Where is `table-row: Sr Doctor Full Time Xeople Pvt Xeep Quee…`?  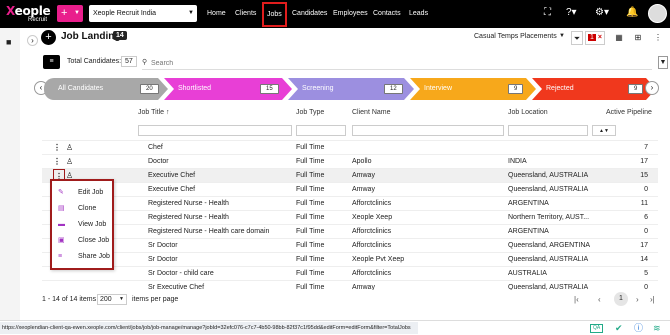 table-row: Sr Doctor Full Time Xeople Pvt Xeep Quee… is located at coordinates (350, 259).